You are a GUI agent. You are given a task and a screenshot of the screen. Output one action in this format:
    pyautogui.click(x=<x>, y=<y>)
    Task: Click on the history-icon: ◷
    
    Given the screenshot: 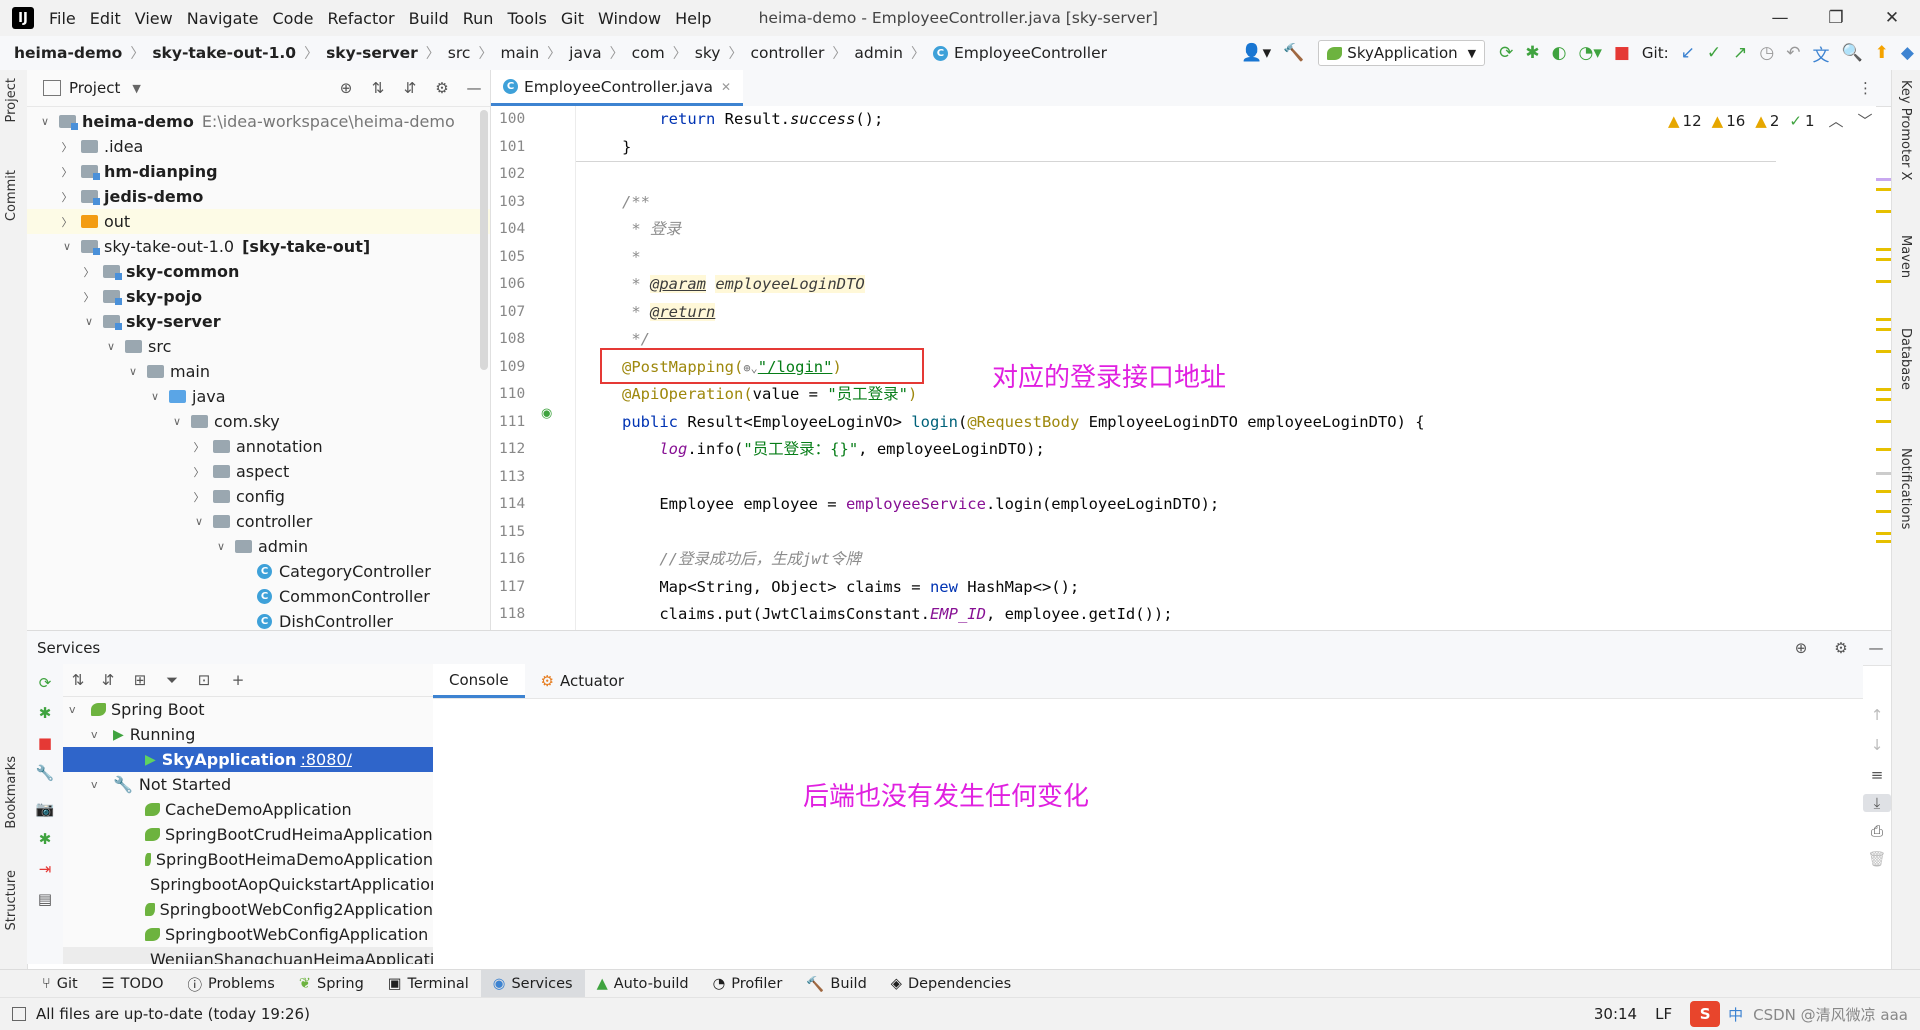 What is the action you would take?
    pyautogui.click(x=1766, y=53)
    